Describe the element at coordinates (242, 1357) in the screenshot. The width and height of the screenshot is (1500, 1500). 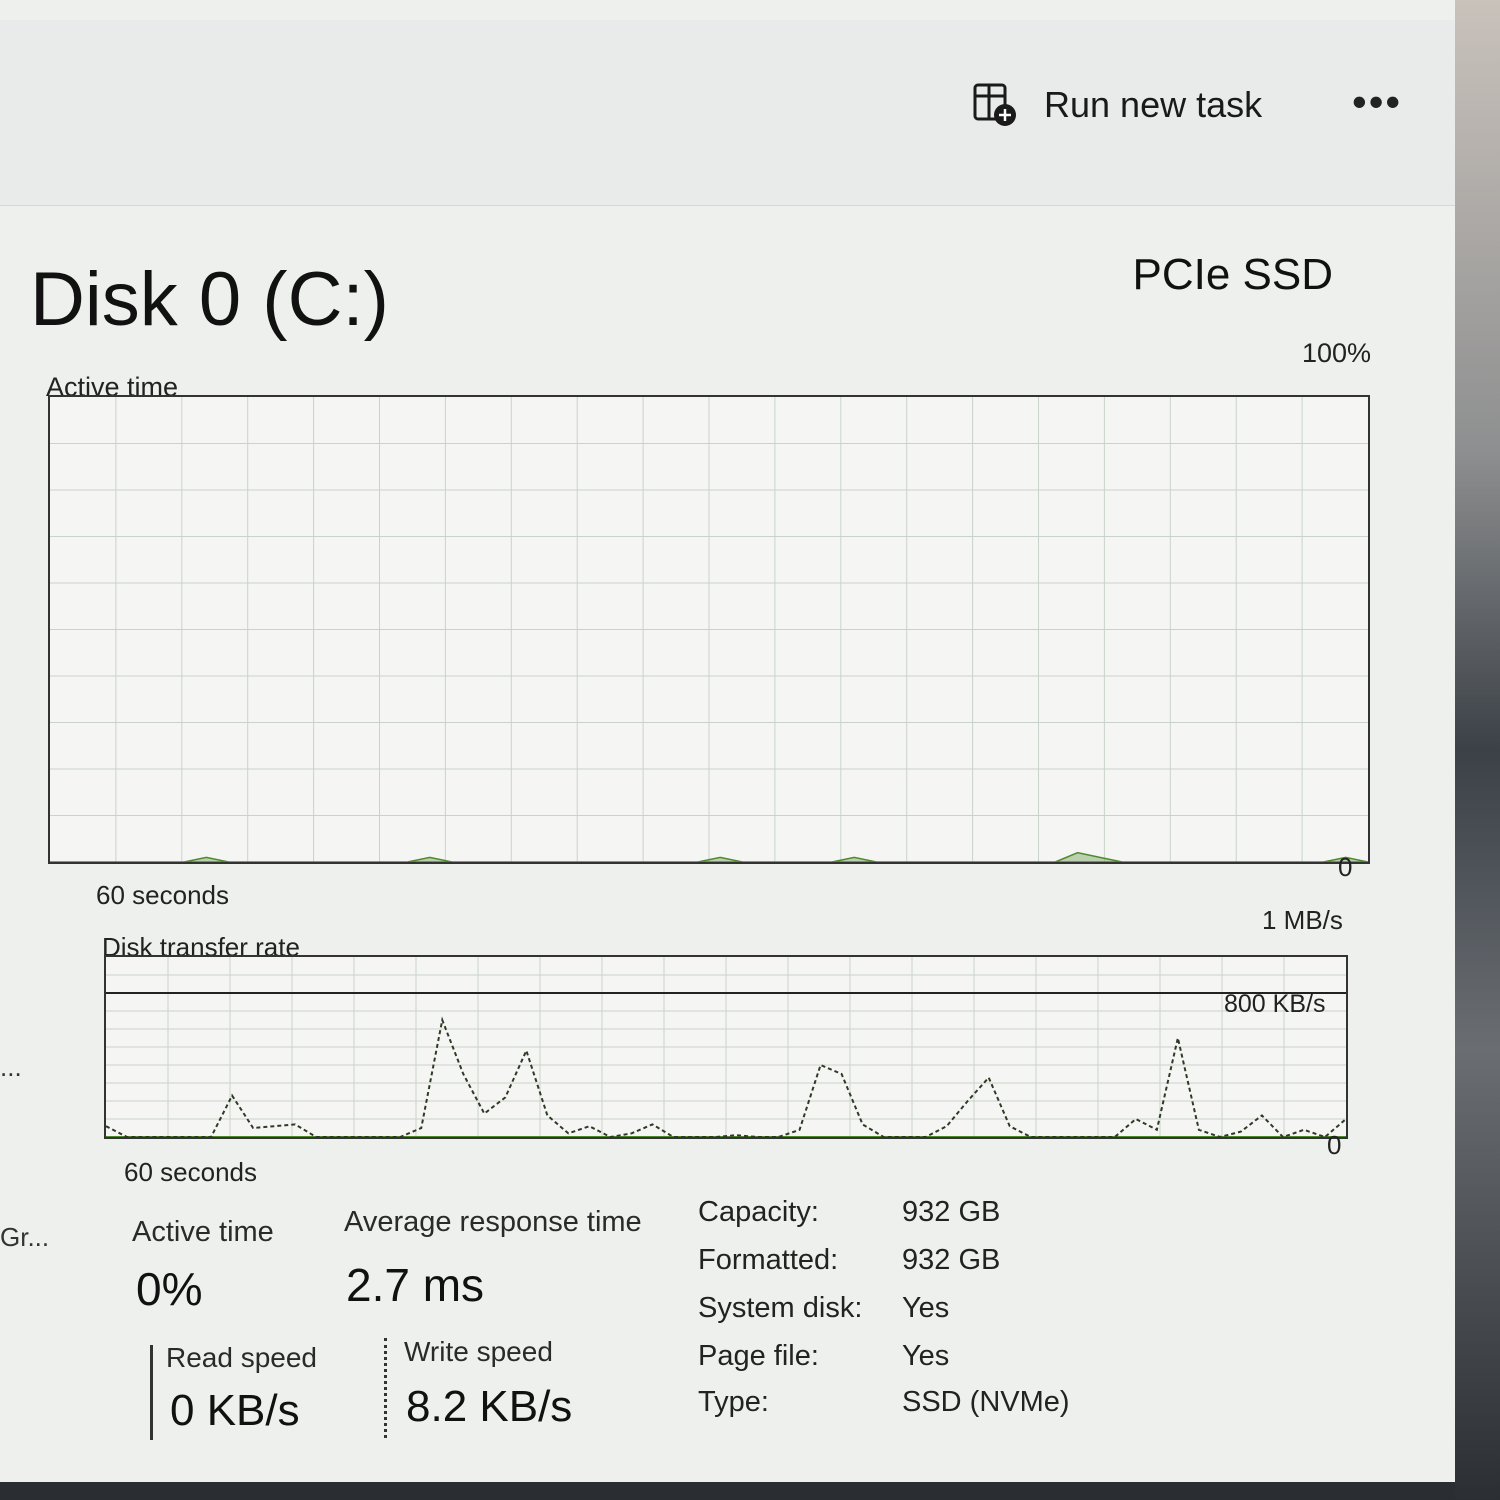
I see `read-speed-label: Read speed` at that location.